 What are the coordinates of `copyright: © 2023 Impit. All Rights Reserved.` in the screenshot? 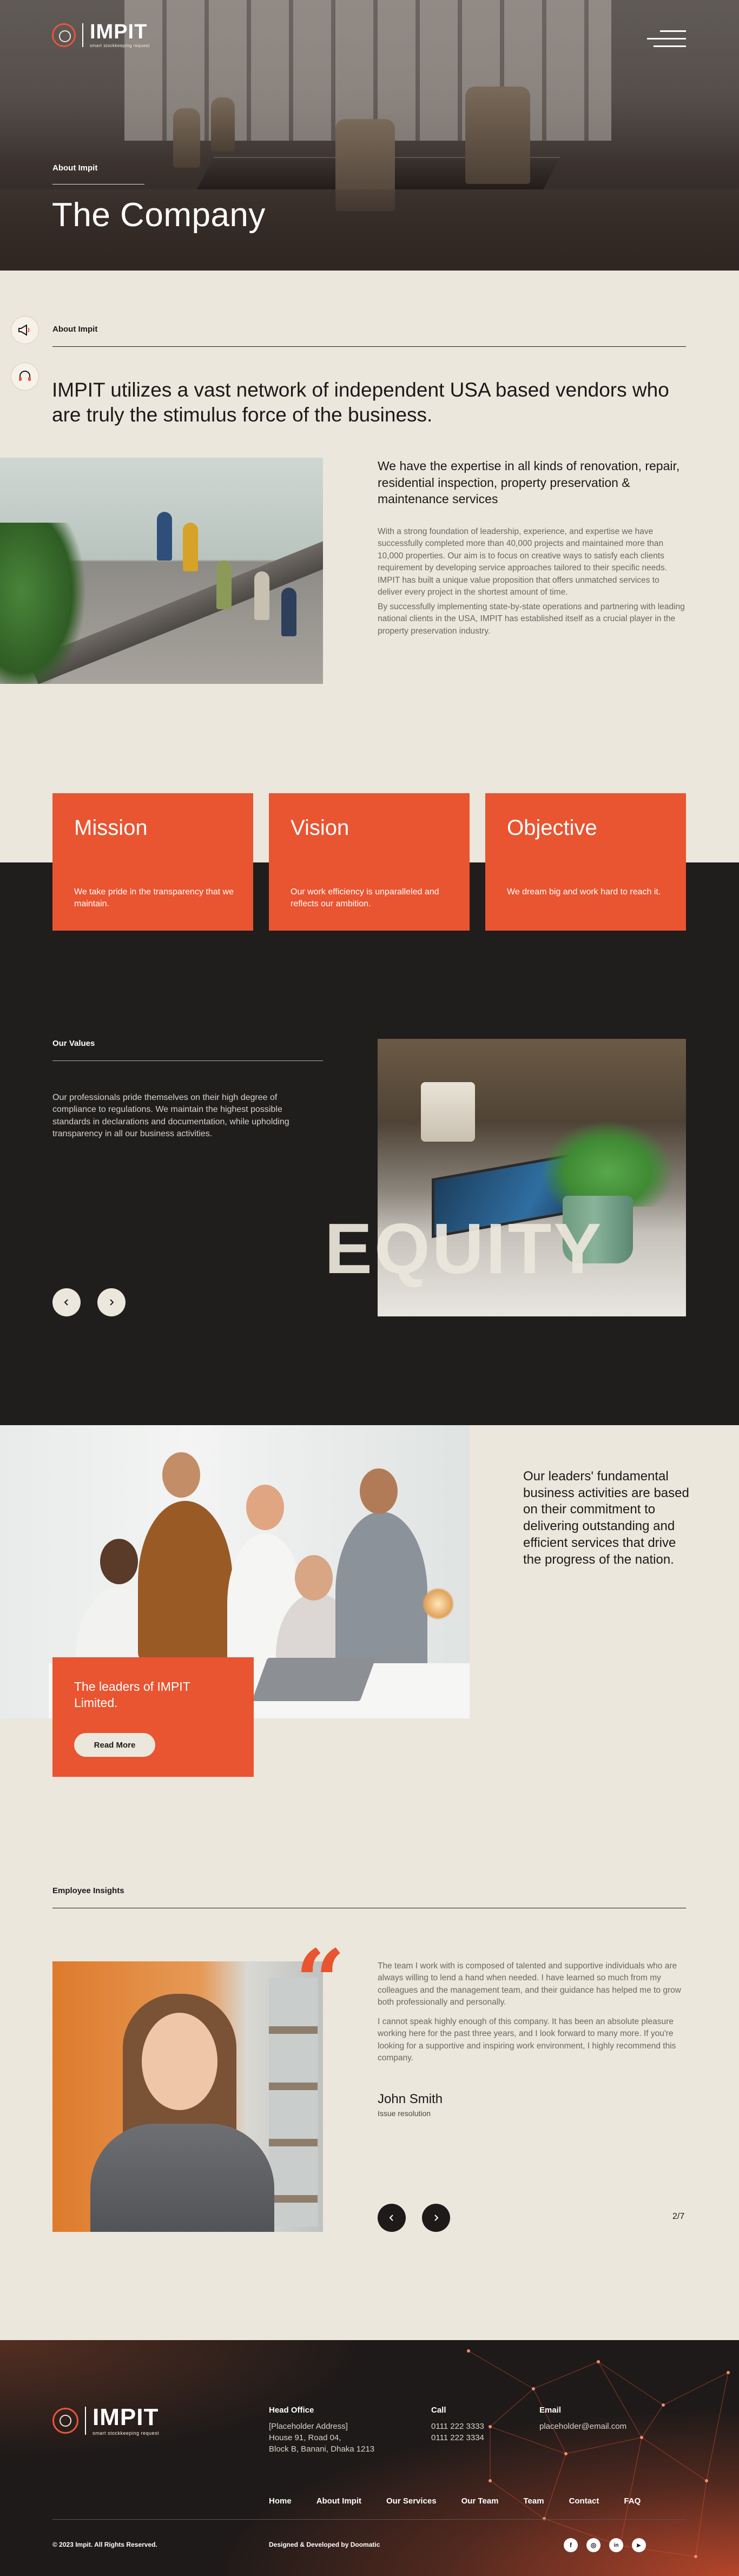 It's located at (104, 2544).